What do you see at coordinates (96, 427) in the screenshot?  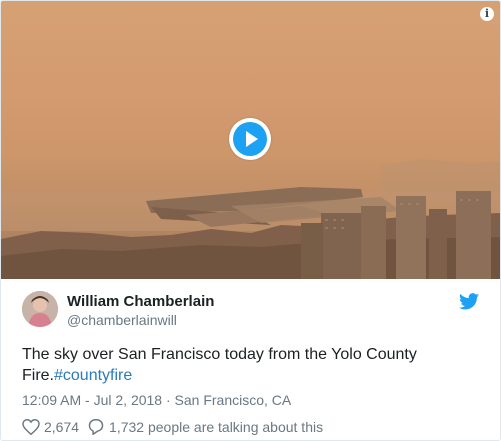 I see `reply-bubble-icon` at bounding box center [96, 427].